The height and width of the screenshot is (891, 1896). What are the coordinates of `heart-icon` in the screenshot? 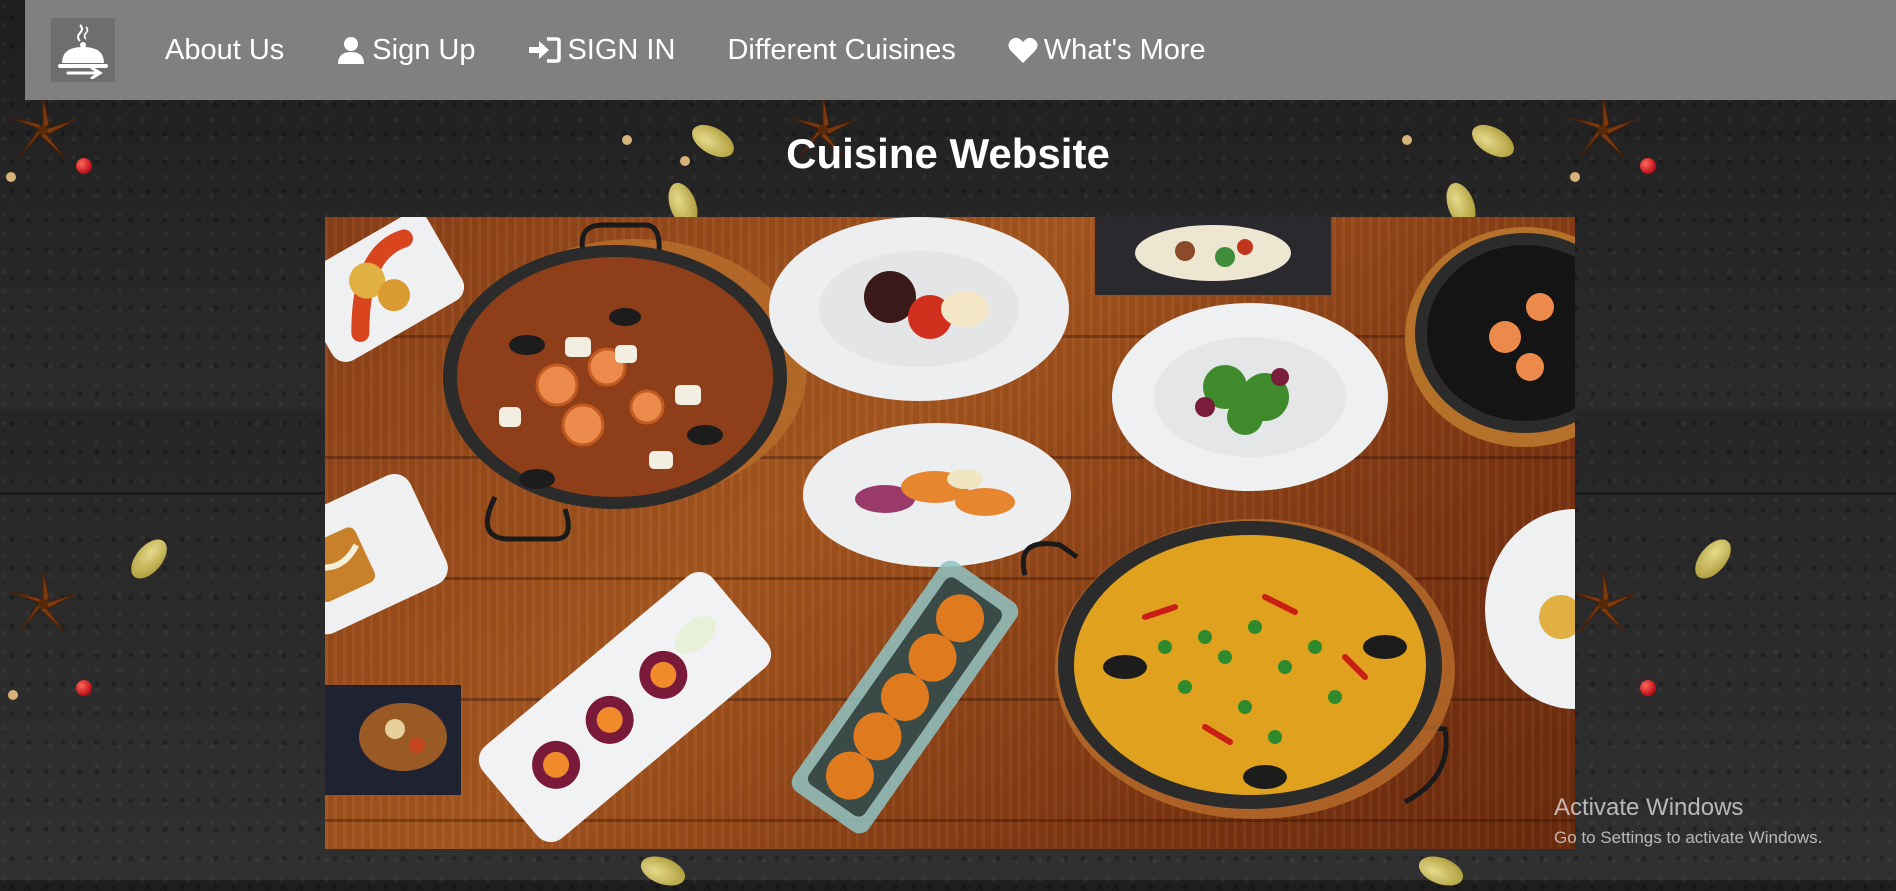 It's located at (1023, 50).